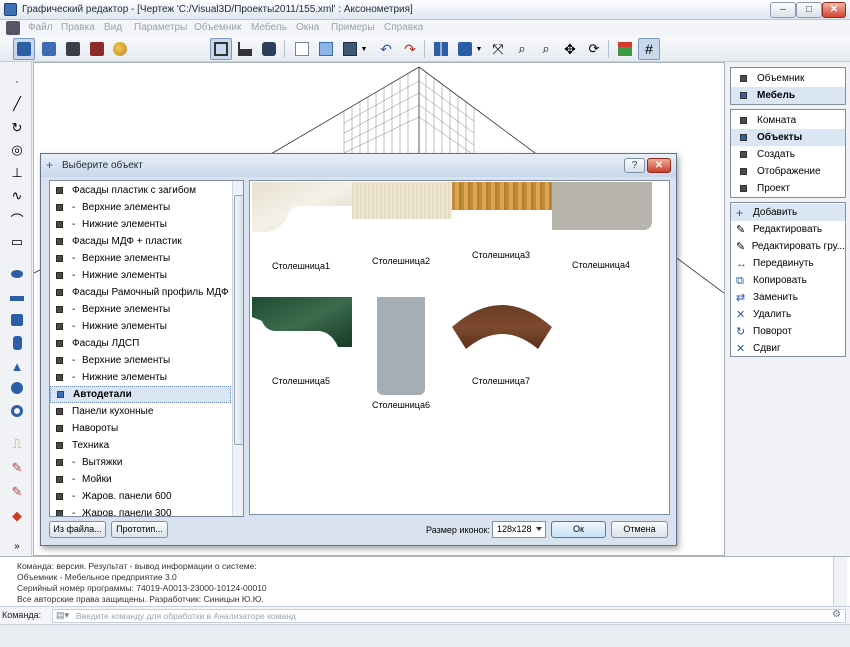  What do you see at coordinates (578, 529) in the screenshot?
I see `ok-button: Ок` at bounding box center [578, 529].